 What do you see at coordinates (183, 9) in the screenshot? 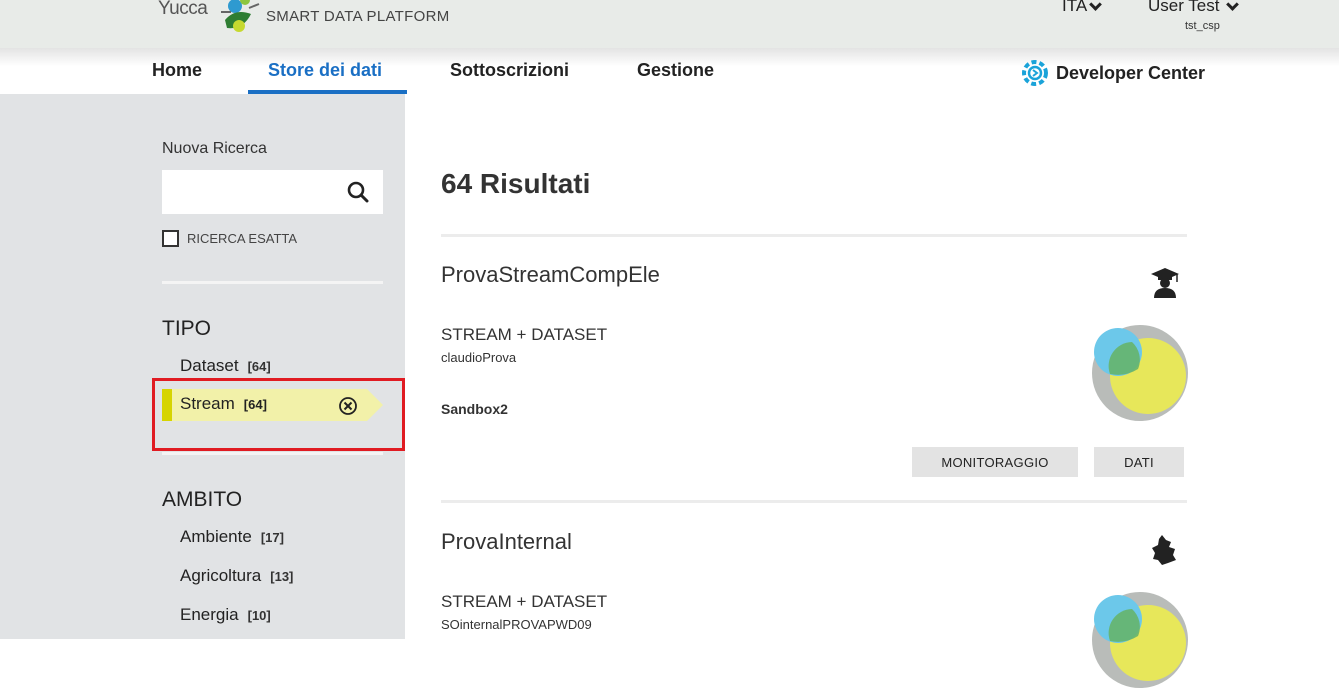
I see `logo-text: Yucca` at bounding box center [183, 9].